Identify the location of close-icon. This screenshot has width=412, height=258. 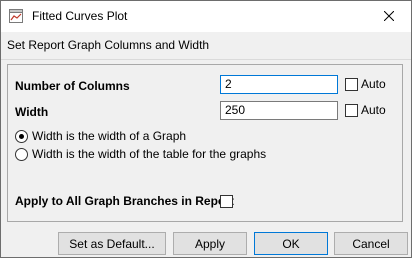
(388, 17).